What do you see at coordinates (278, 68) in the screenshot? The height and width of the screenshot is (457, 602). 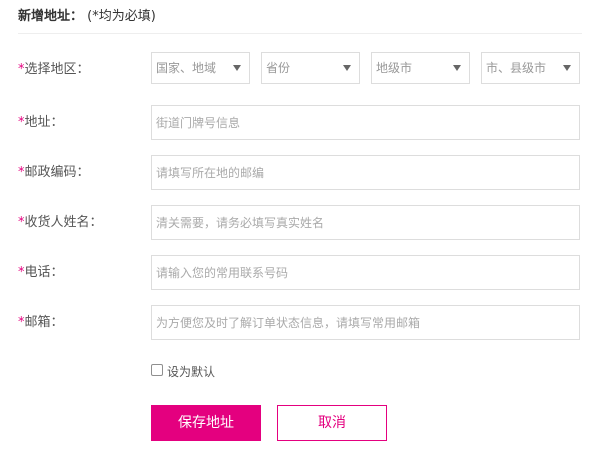 I see `province-select-value: 省份` at bounding box center [278, 68].